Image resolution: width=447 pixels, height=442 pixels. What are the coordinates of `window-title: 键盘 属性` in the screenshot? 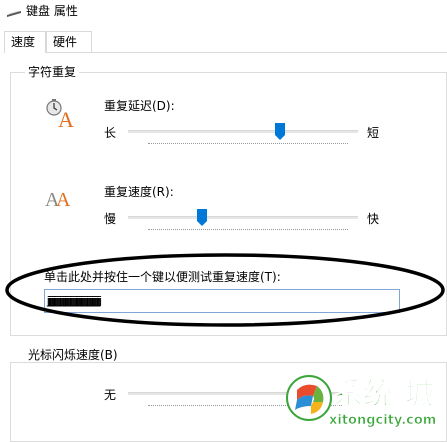 It's located at (52, 11).